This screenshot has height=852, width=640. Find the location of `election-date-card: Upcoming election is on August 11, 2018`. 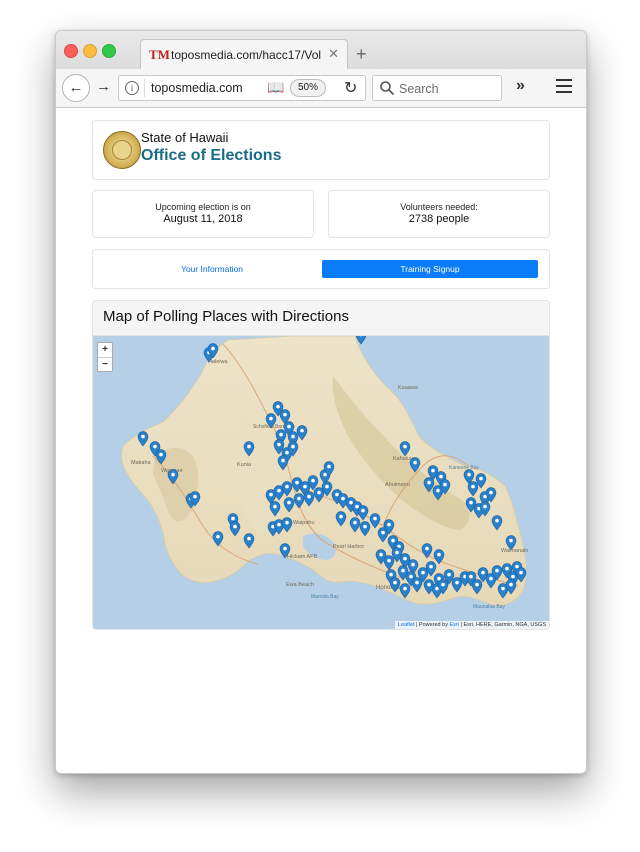

election-date-card: Upcoming election is on August 11, 2018 is located at coordinates (203, 214).